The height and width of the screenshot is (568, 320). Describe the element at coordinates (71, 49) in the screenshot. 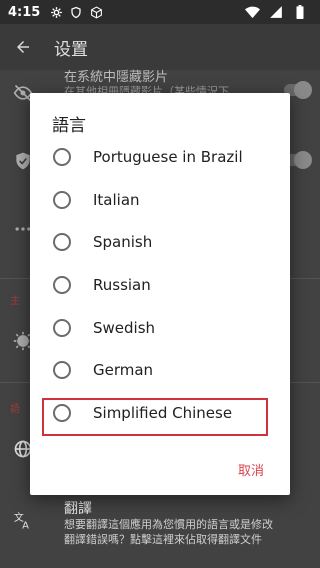

I see `page-title: 设置` at that location.